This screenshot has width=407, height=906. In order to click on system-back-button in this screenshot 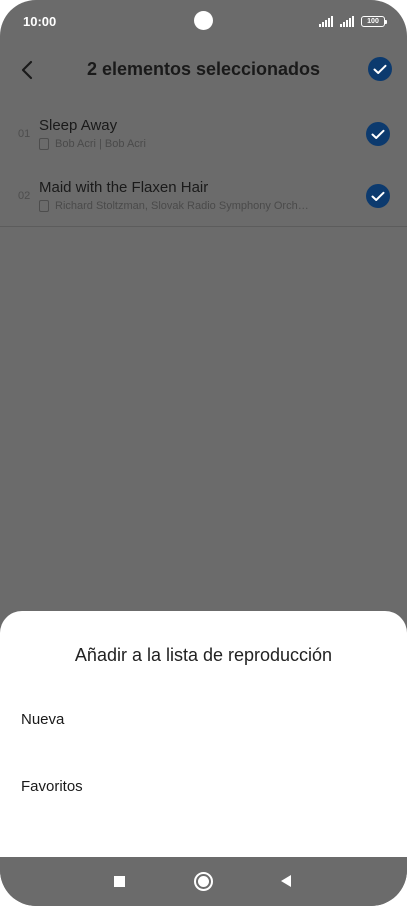, I will do `click(286, 881)`.